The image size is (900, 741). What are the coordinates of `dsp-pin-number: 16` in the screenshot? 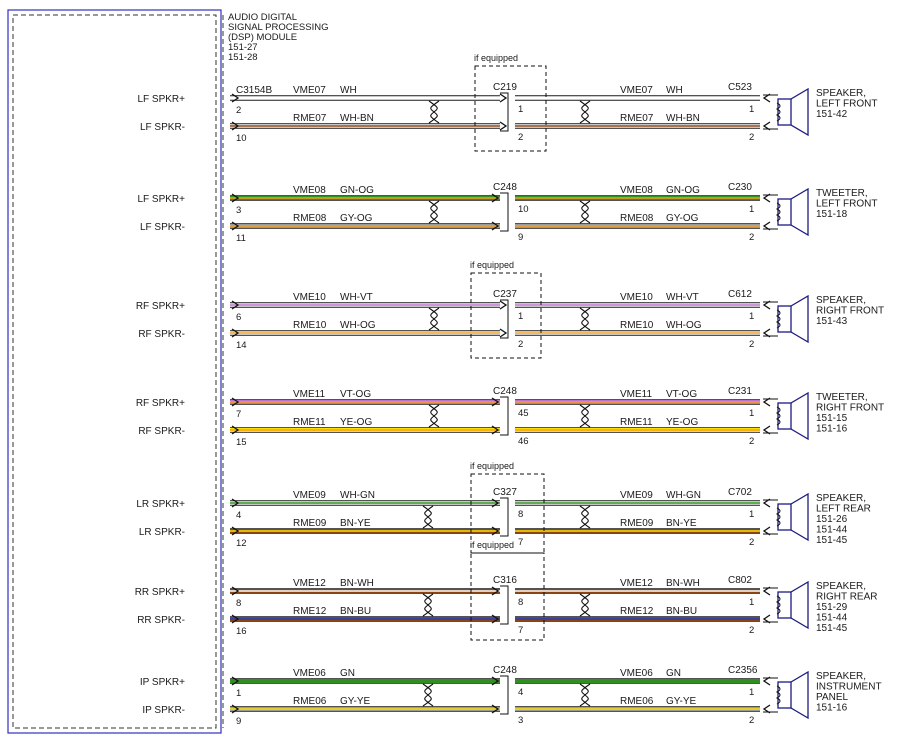 It's located at (241, 631).